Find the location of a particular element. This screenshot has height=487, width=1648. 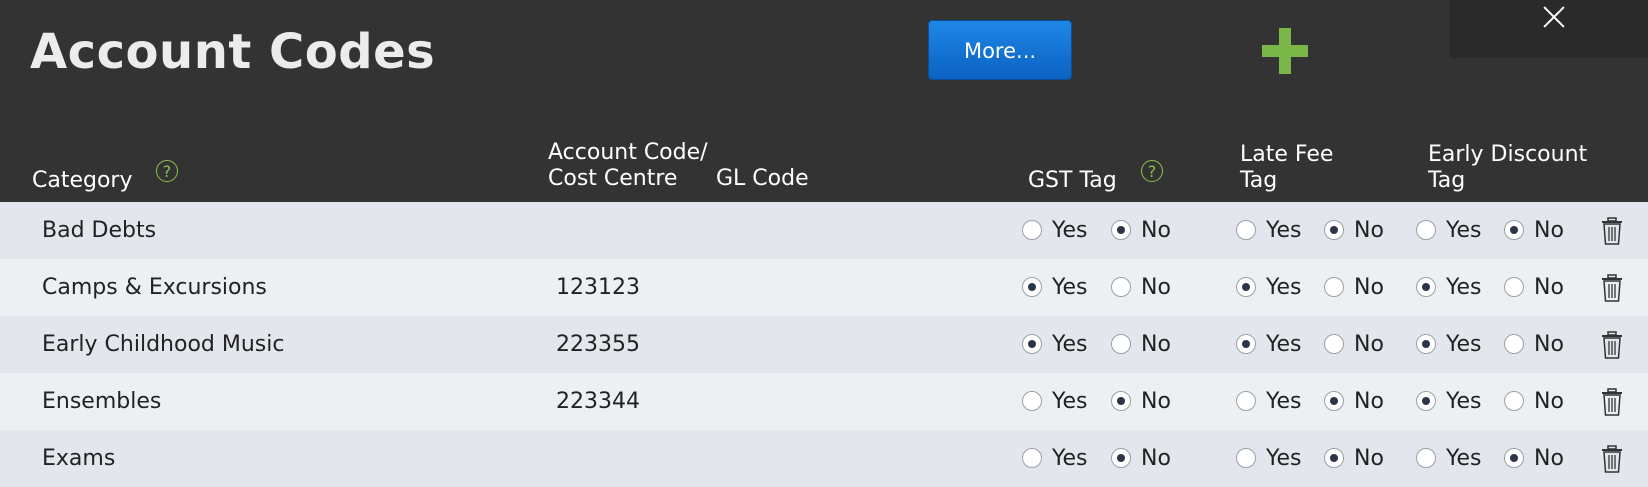

table-row: Bad Debts Yes No Yes No Yes No is located at coordinates (824, 230).